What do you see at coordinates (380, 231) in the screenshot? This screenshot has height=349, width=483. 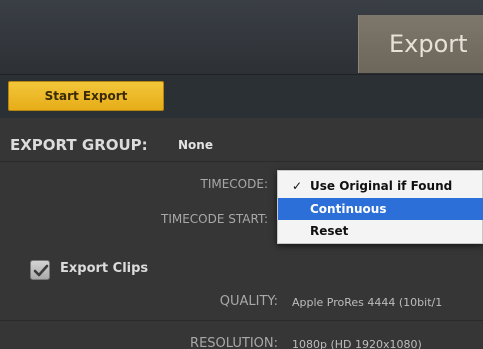 I see `menu-item-reset: Reset` at bounding box center [380, 231].